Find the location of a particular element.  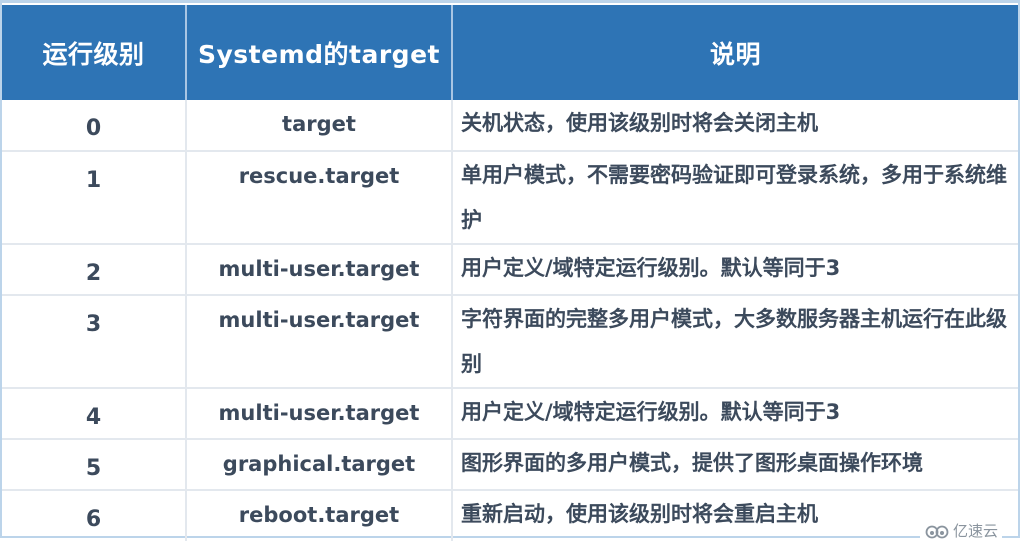

runlevel-cell: 2 is located at coordinates (94, 270).